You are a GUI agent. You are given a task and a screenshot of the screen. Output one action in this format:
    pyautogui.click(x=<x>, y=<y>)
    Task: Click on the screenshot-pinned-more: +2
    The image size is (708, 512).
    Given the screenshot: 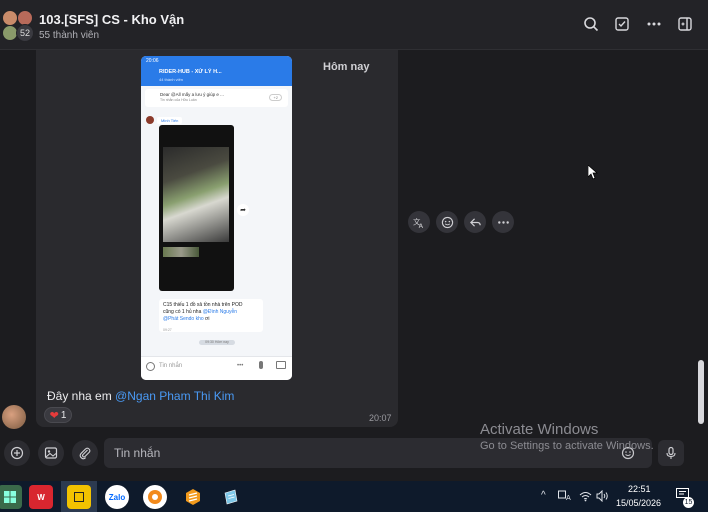 What is the action you would take?
    pyautogui.click(x=275, y=97)
    